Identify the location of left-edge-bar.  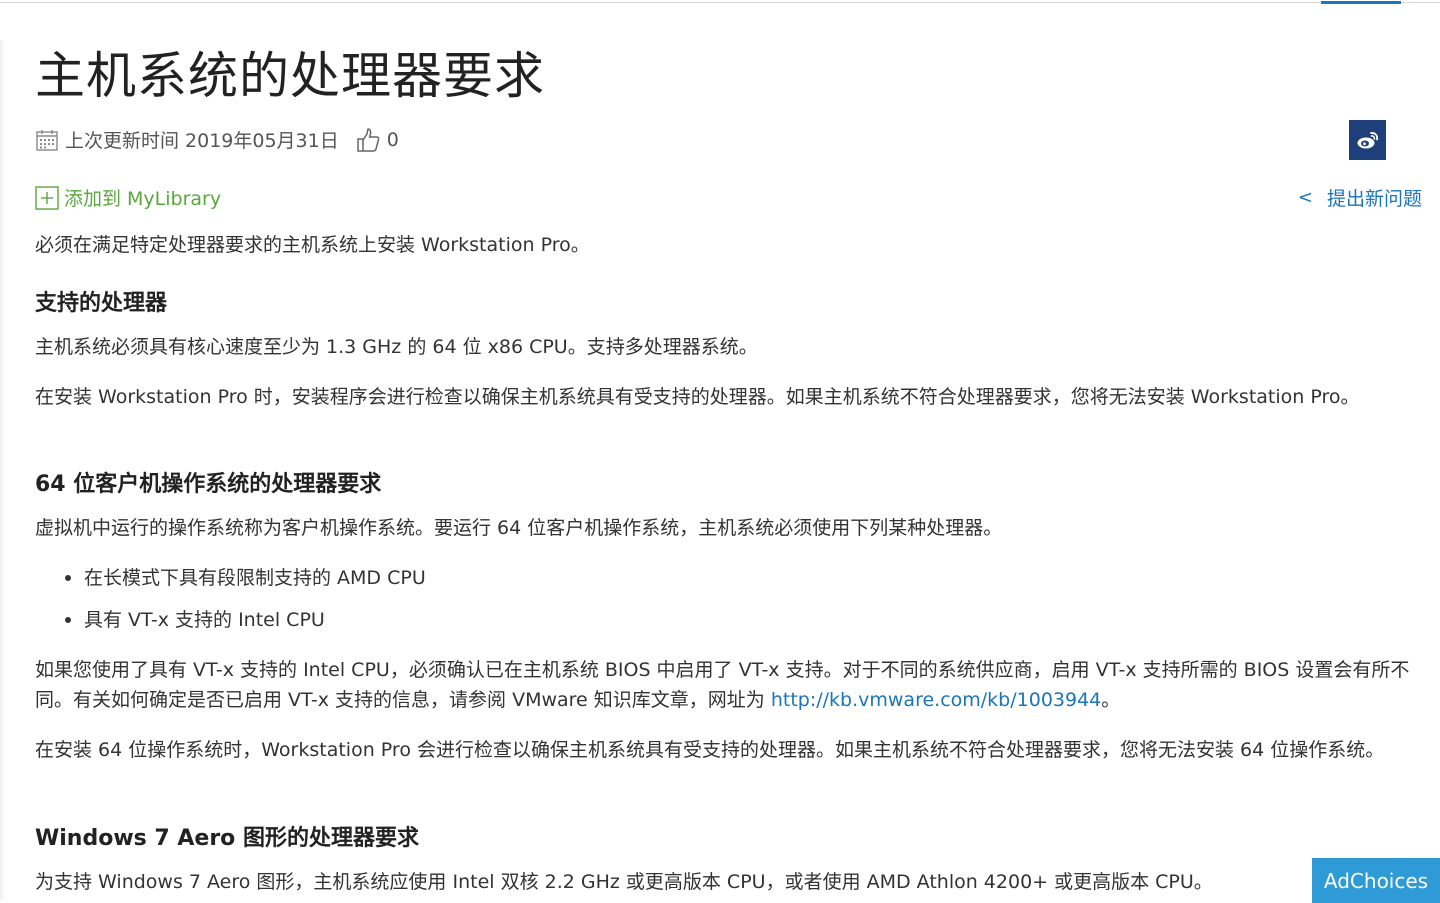
(1, 470).